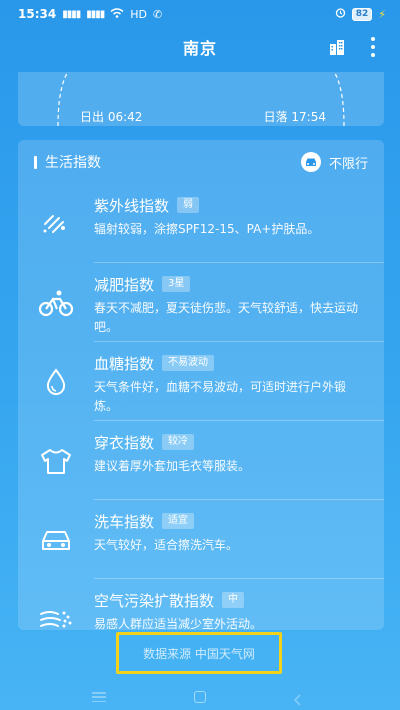 The image size is (400, 710). What do you see at coordinates (111, 117) in the screenshot?
I see `sunrise-time: 日出 06:42` at bounding box center [111, 117].